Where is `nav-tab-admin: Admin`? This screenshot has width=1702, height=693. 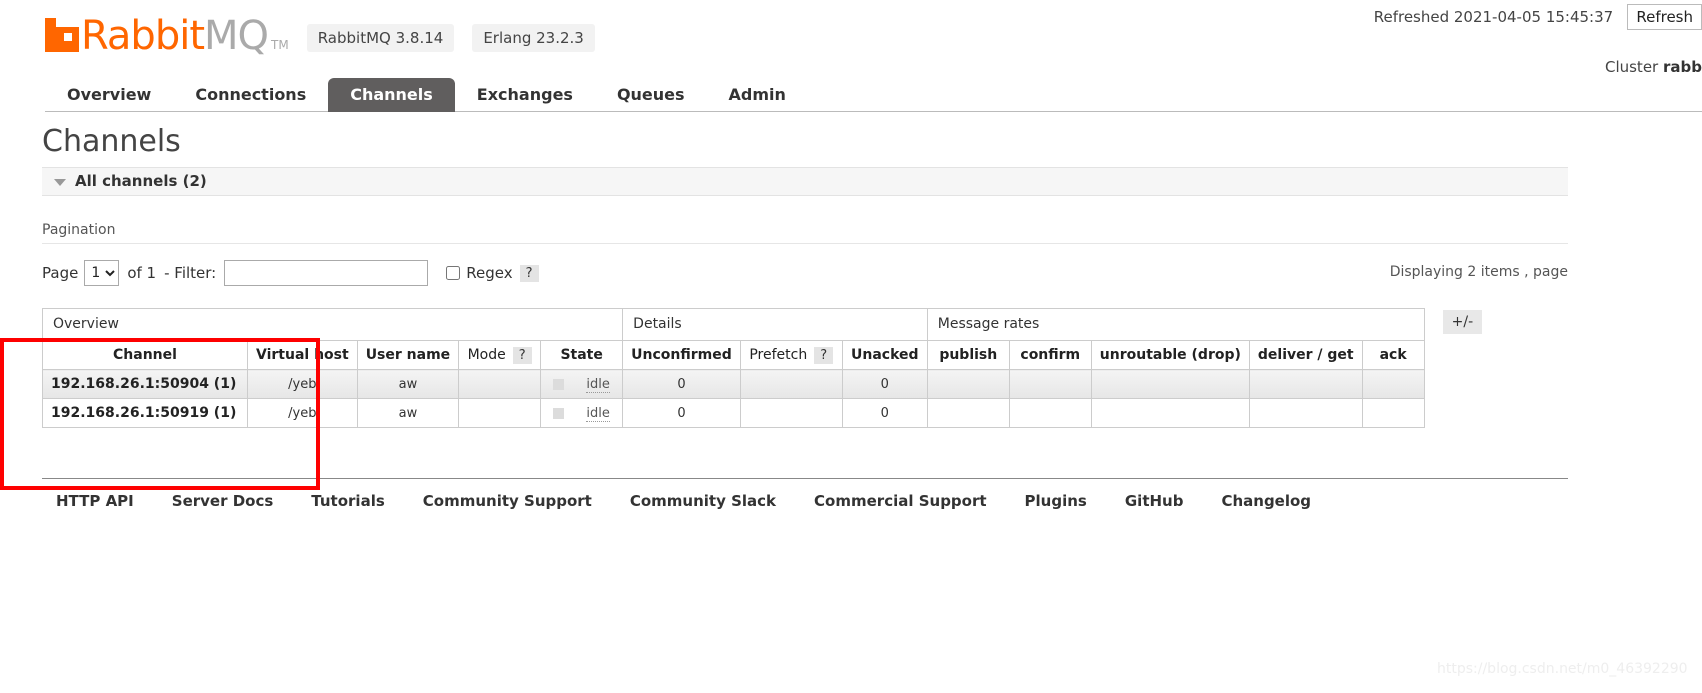
nav-tab-admin: Admin is located at coordinates (757, 95).